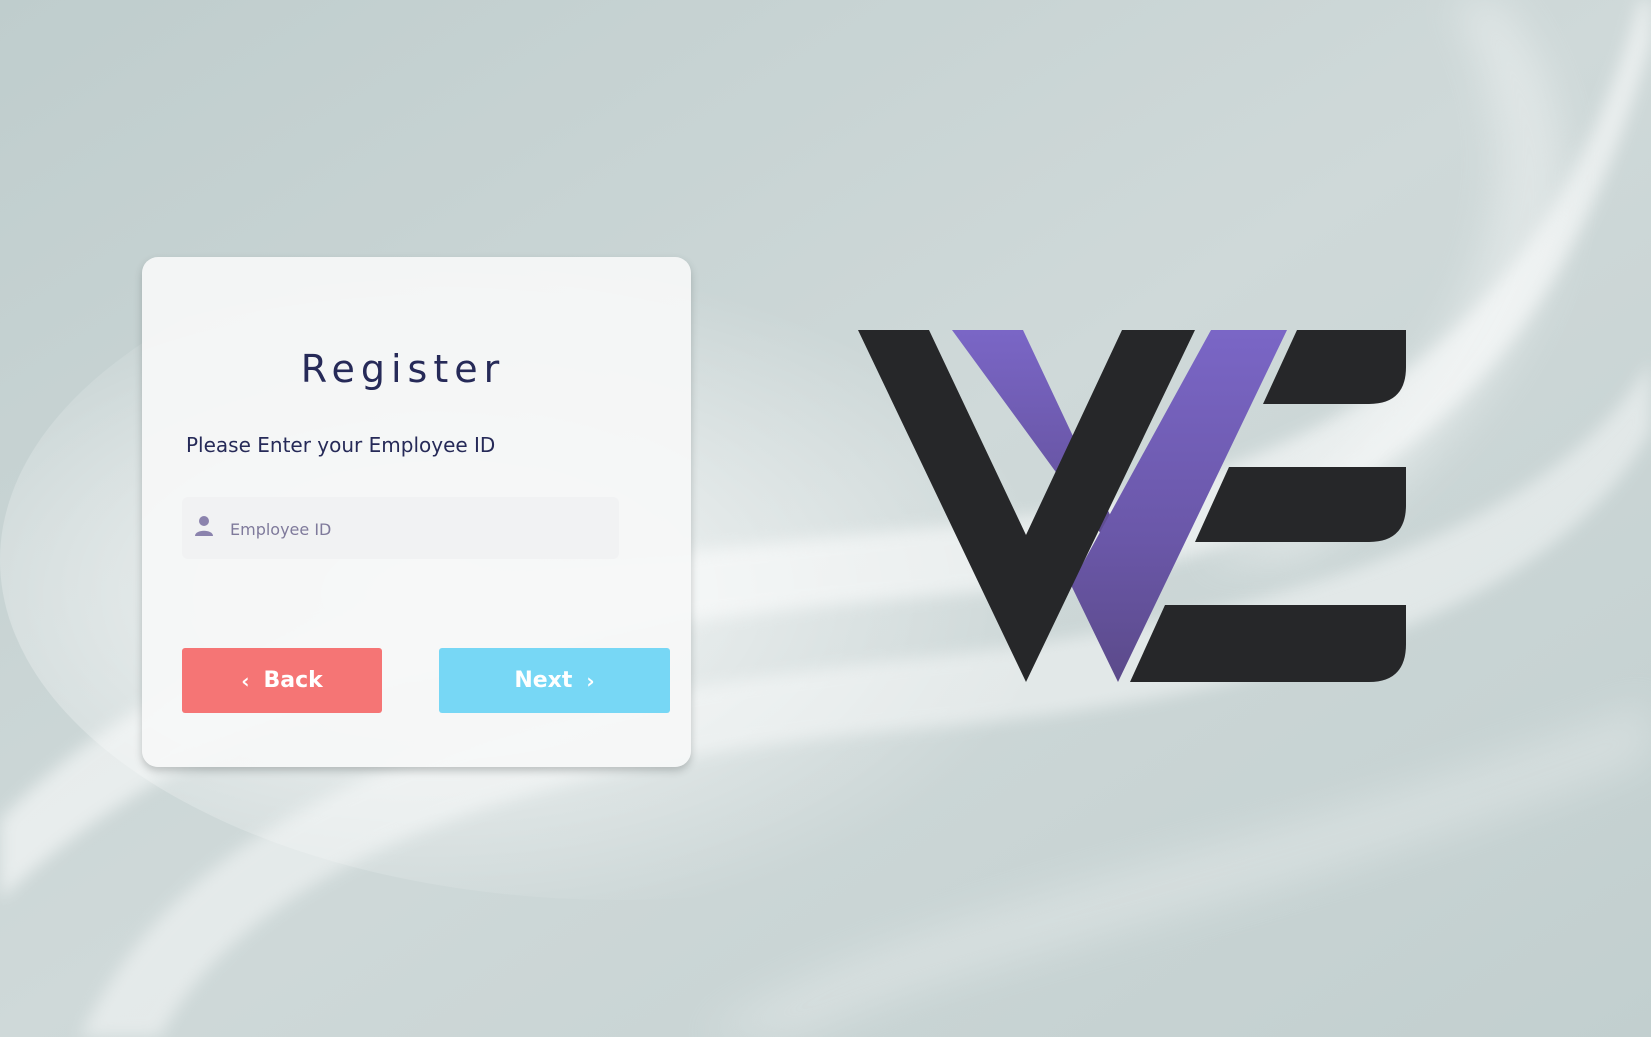 The image size is (1651, 1037). Describe the element at coordinates (293, 680) in the screenshot. I see `back-button-label: Back` at that location.